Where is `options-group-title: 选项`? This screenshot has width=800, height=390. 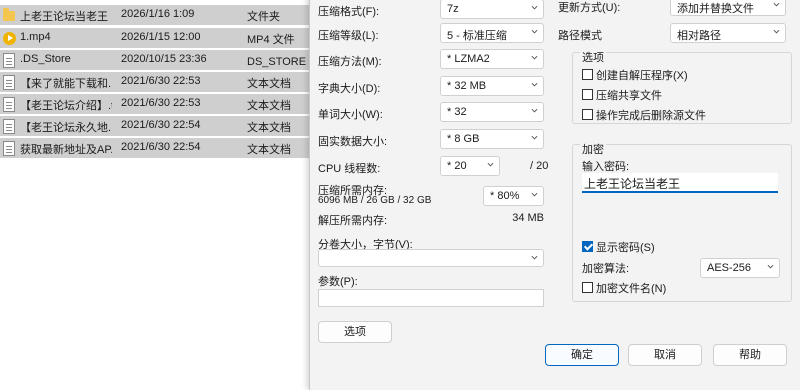 options-group-title: 选项 is located at coordinates (593, 57).